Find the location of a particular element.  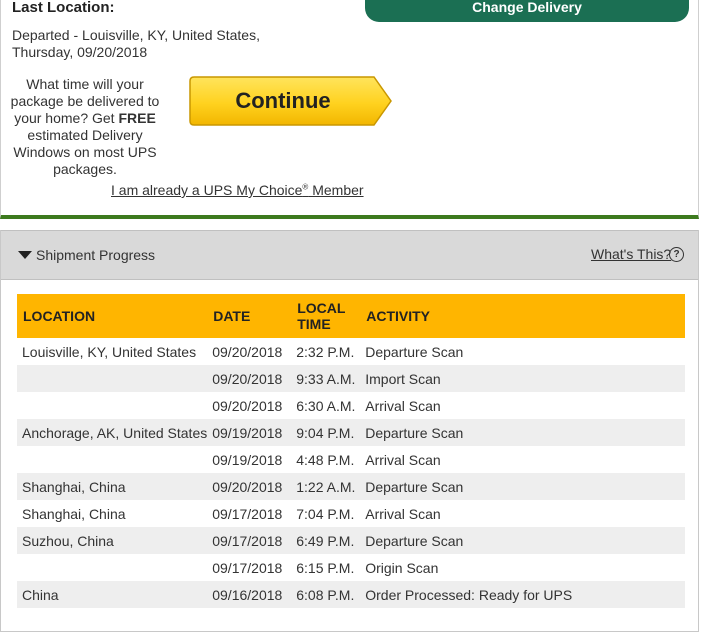

table-row: 09/20/2018 6:30 A.M. Arrival Scan is located at coordinates (351, 405).